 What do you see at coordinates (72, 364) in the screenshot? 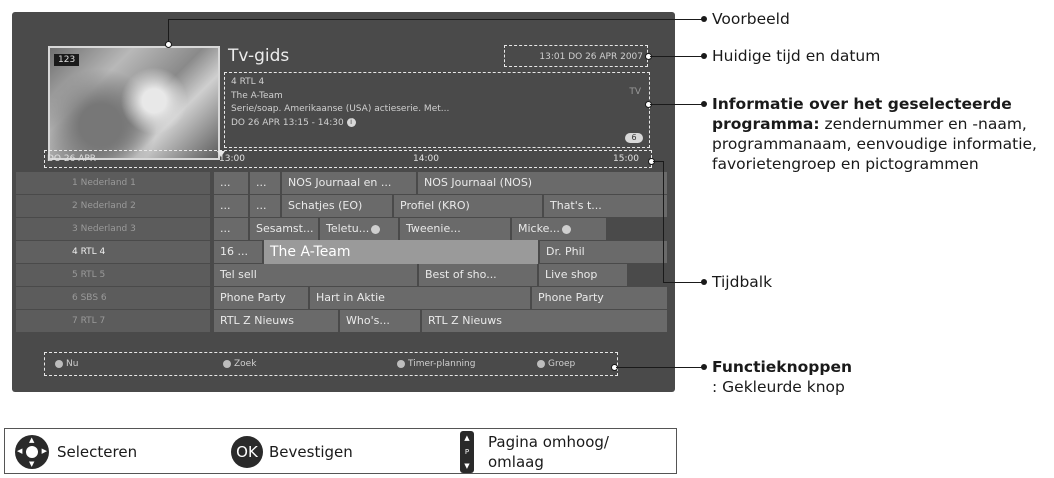
I see `func-key-label: Nu` at bounding box center [72, 364].